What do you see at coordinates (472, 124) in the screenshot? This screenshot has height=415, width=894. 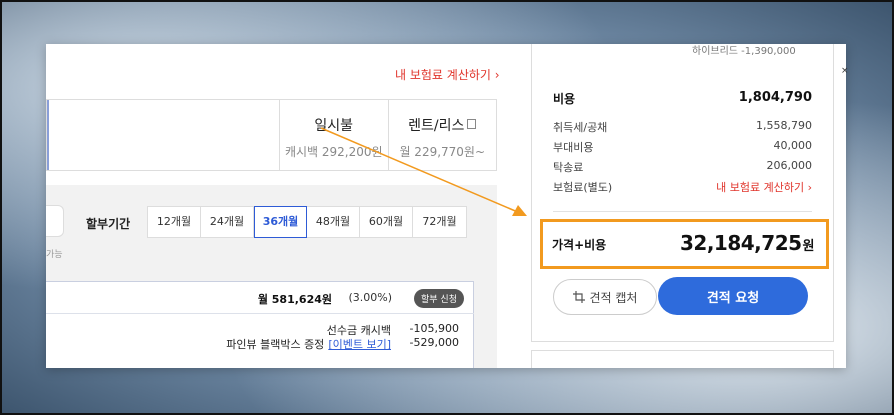 I see `document-icon` at bounding box center [472, 124].